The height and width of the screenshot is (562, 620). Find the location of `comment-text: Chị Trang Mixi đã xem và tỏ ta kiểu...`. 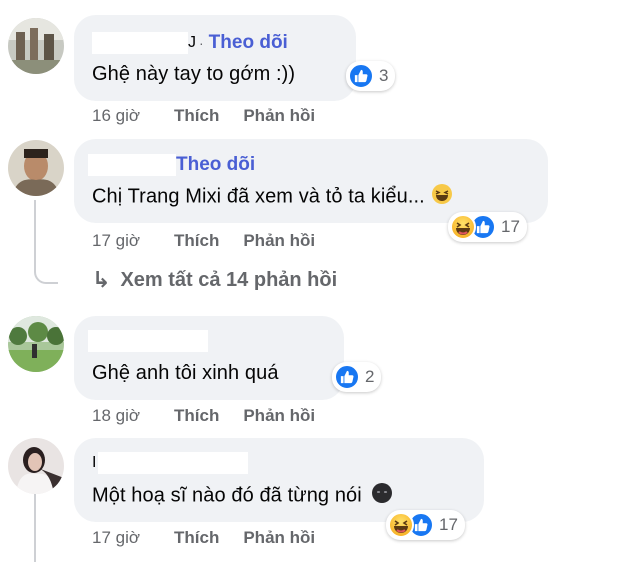

comment-text: Chị Trang Mixi đã xem và tỏ ta kiểu... is located at coordinates (272, 197).